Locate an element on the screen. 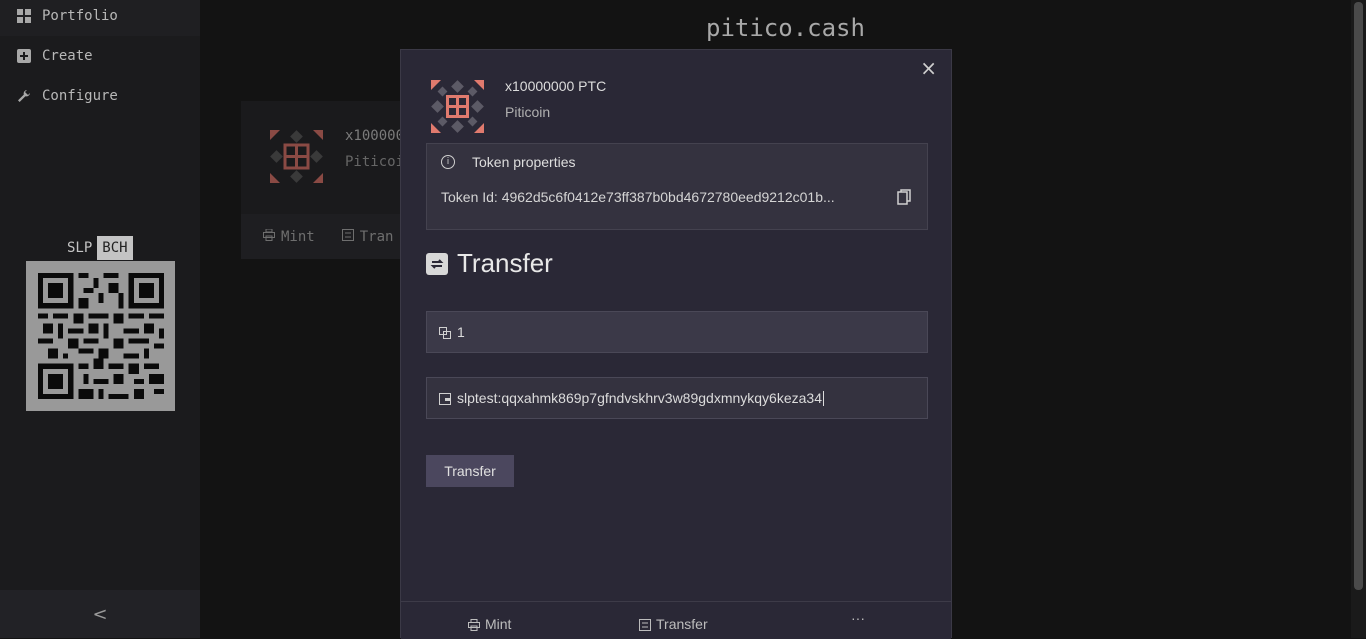 The image size is (1366, 639). page-scrollbar is located at coordinates (1358, 319).